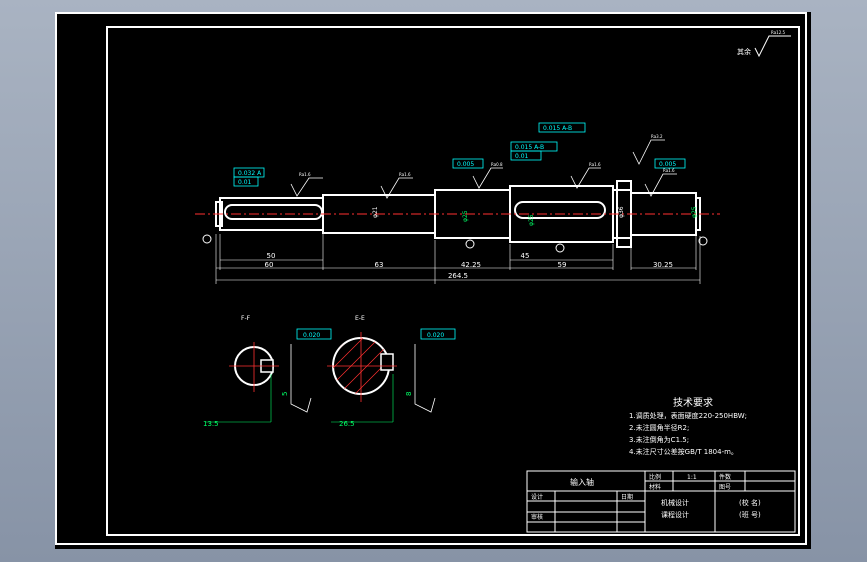  What do you see at coordinates (360, 318) in the screenshot?
I see `section-ee-label: E-E` at bounding box center [360, 318].